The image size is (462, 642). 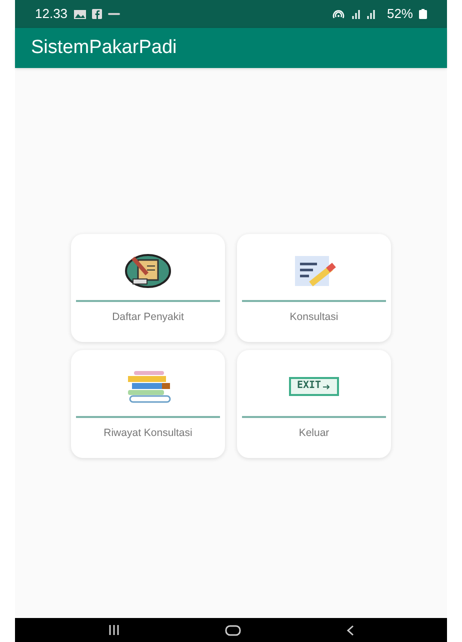 I want to click on menu-card: Daftar Penyakit, so click(x=148, y=288).